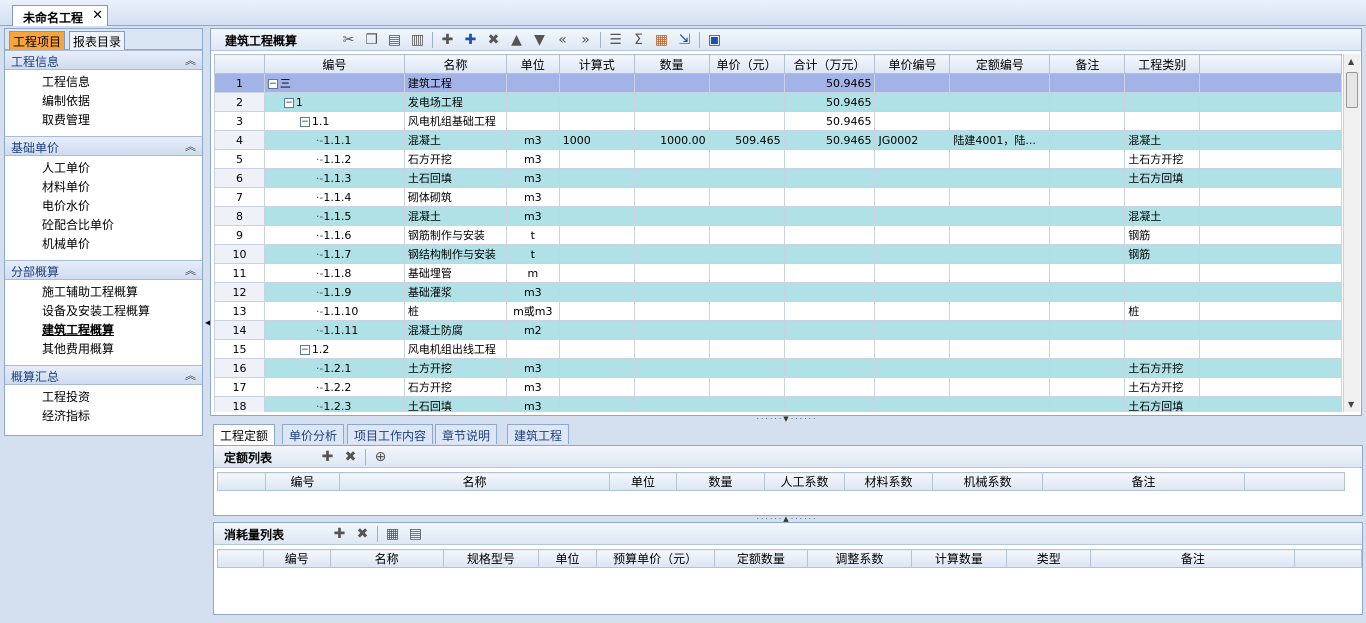 Image resolution: width=1366 pixels, height=623 pixels. I want to click on tab-reports: 报表目录, so click(97, 40).